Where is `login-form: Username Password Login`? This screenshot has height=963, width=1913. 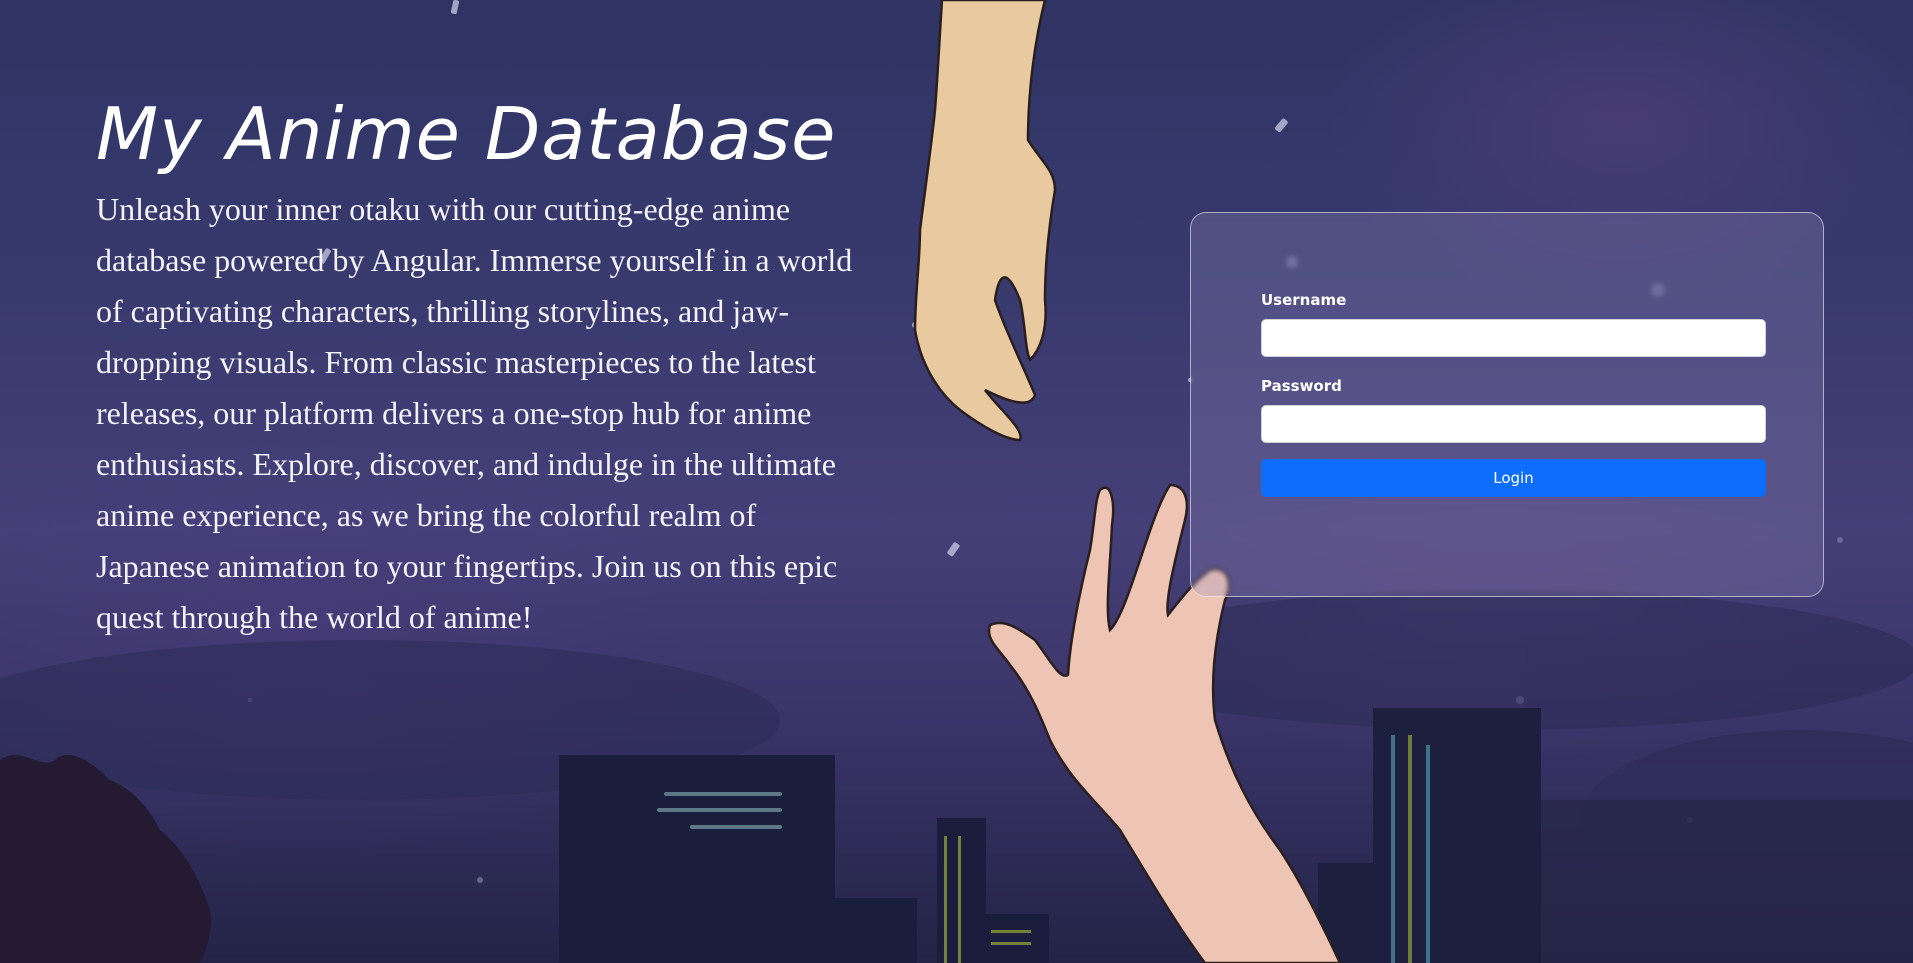
login-form: Username Password Login is located at coordinates (1507, 404).